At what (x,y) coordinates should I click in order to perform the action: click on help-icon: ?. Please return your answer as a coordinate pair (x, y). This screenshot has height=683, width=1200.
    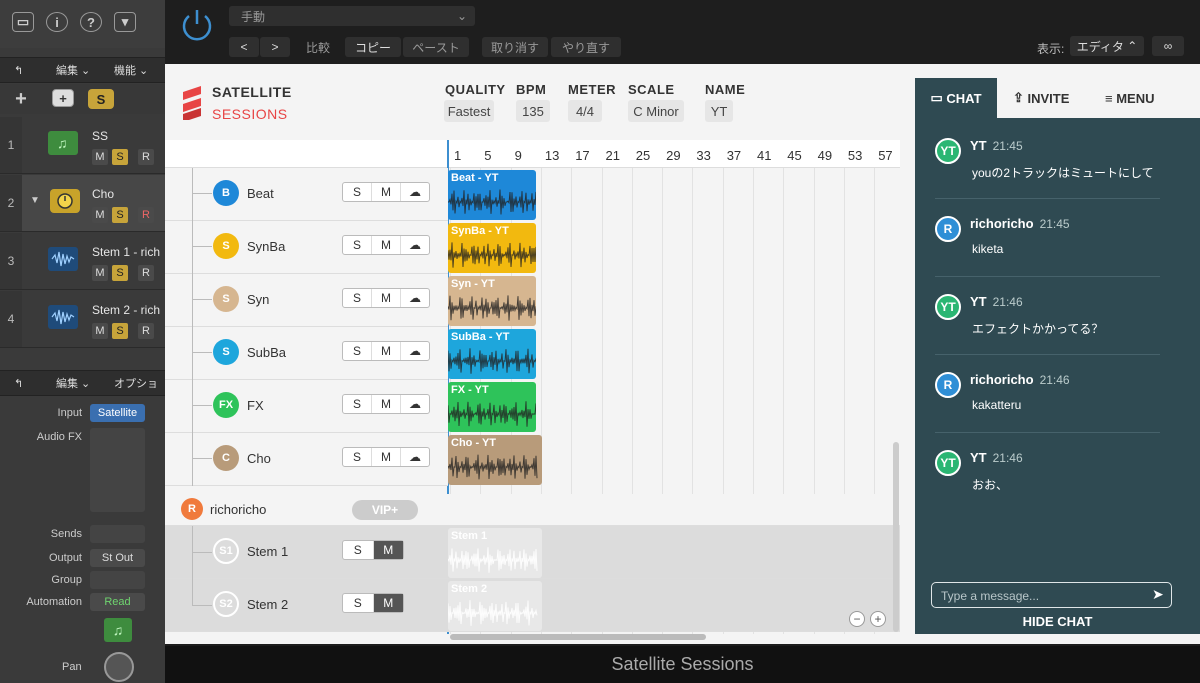
    Looking at the image, I should click on (91, 22).